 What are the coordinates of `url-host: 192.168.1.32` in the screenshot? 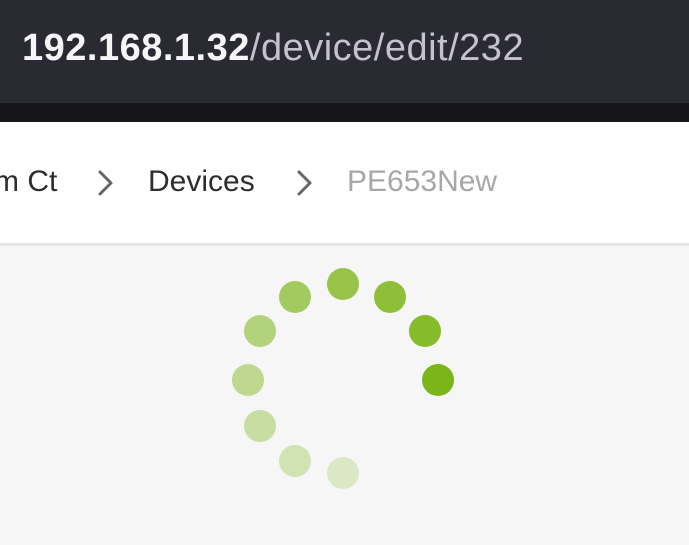 It's located at (136, 48).